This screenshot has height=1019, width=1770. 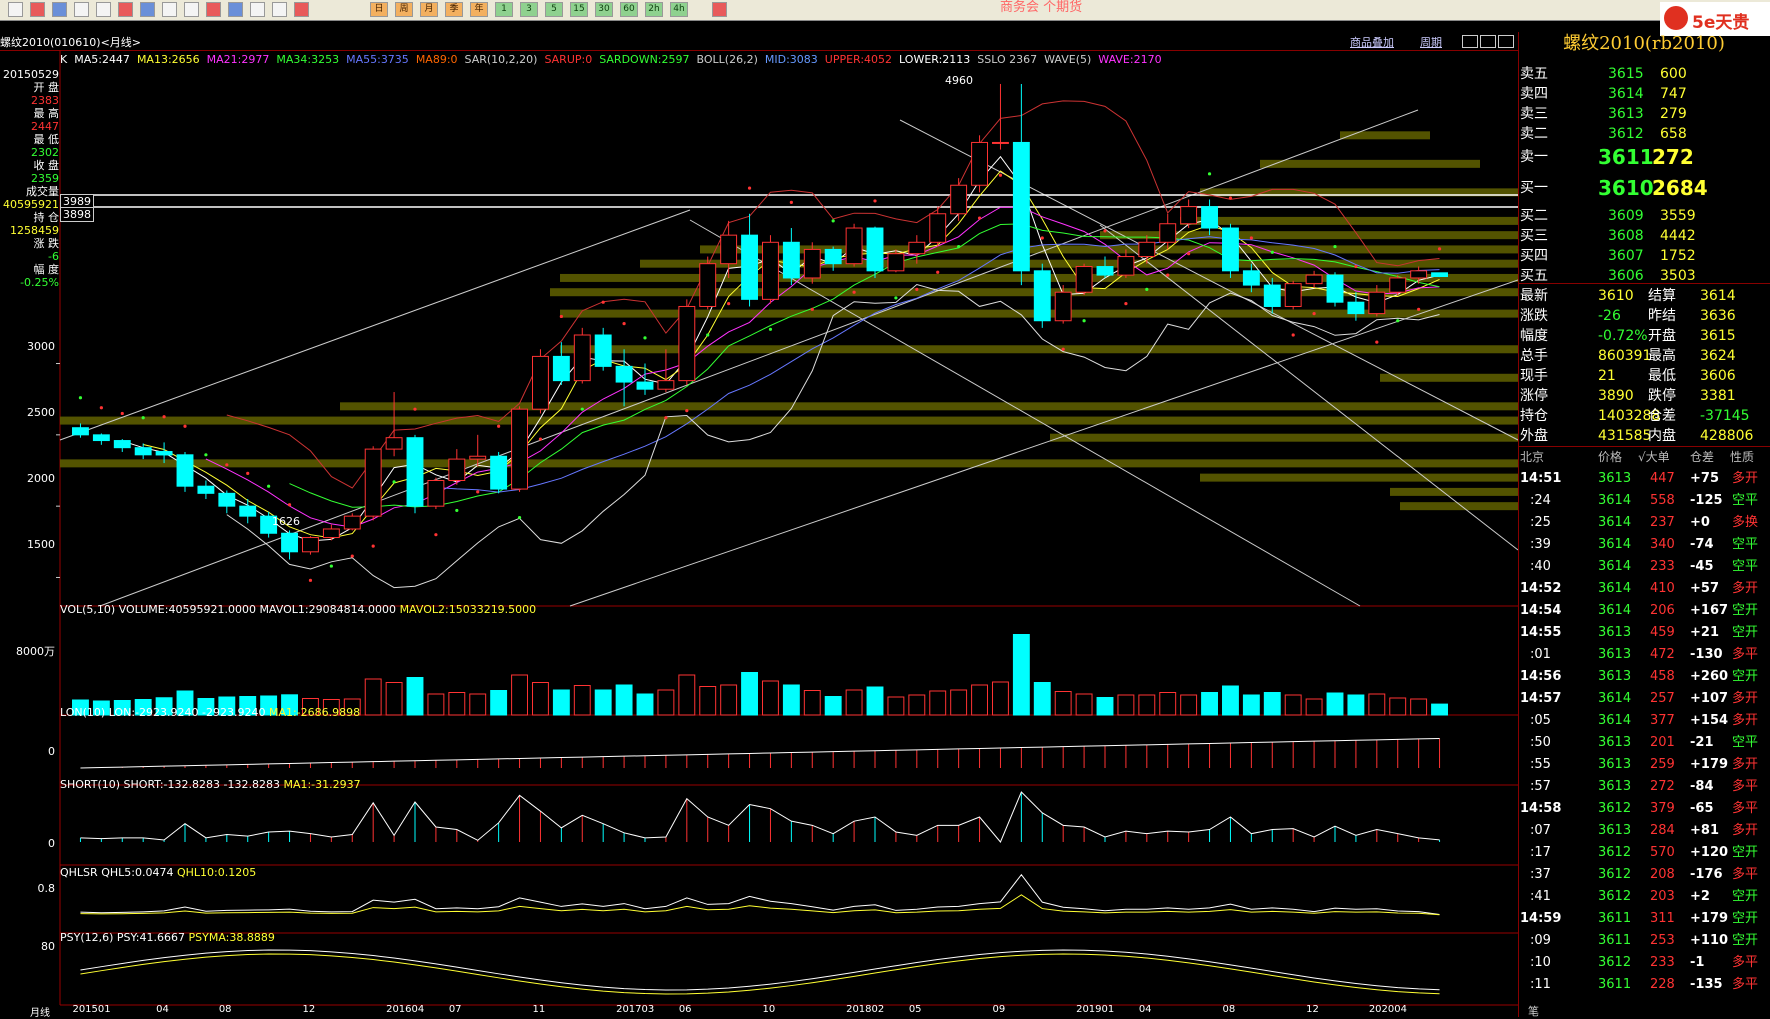 What do you see at coordinates (1623, 336) in the screenshot?
I see `stat-value-a-2: -0.72%` at bounding box center [1623, 336].